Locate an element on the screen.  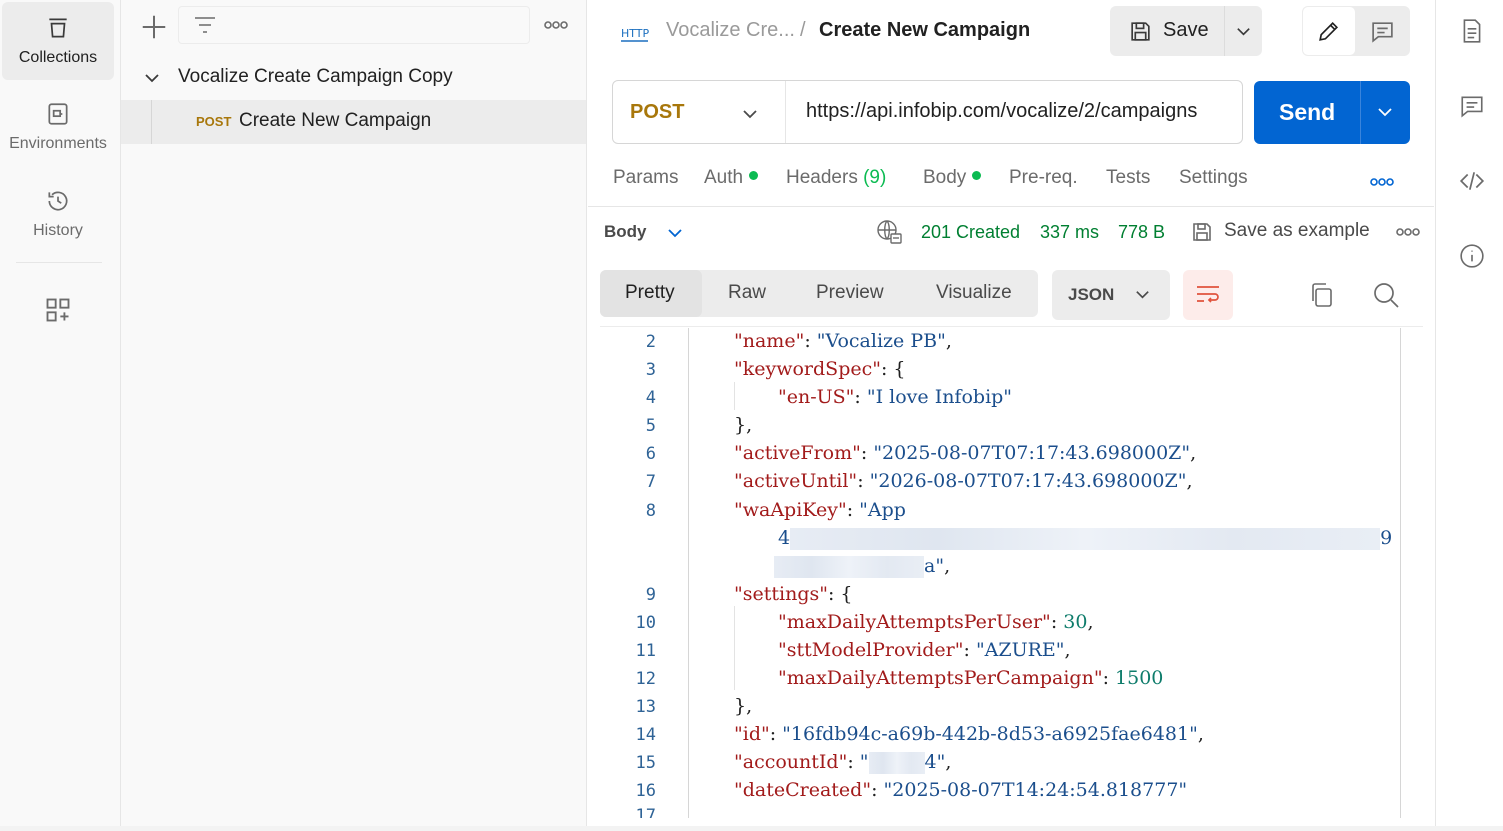
save-as-example-button: Save as example is located at coordinates (1297, 231).